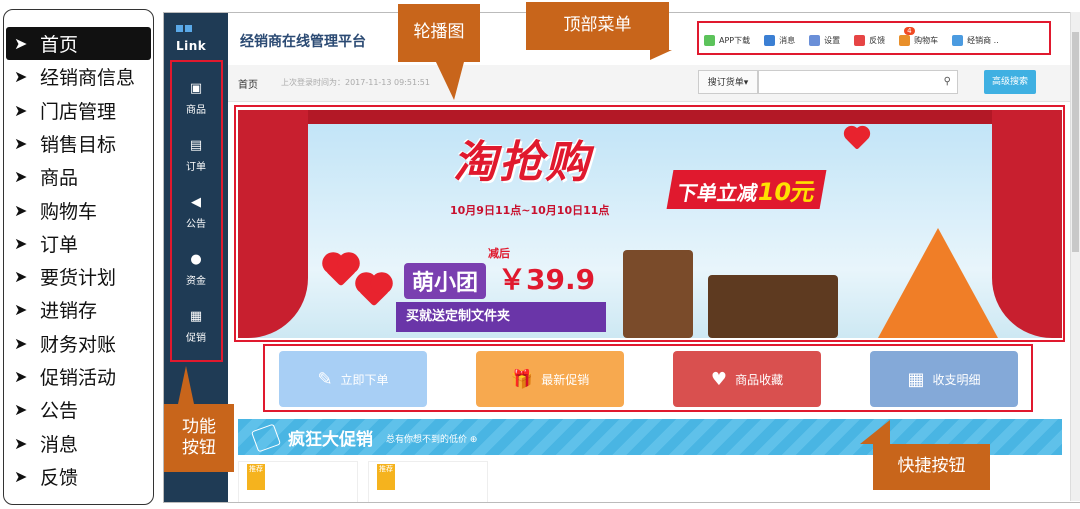  Describe the element at coordinates (874, 38) in the screenshot. I see `highlight-top-menu` at that location.